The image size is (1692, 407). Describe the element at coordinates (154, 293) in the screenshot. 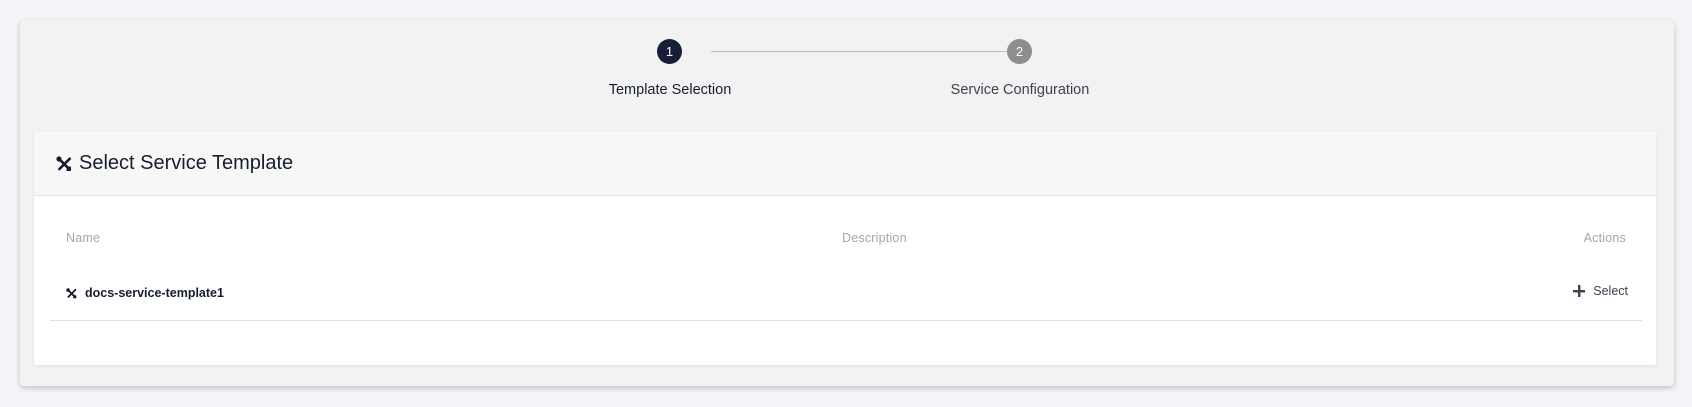

I see `template-name: docs-service-template1` at that location.